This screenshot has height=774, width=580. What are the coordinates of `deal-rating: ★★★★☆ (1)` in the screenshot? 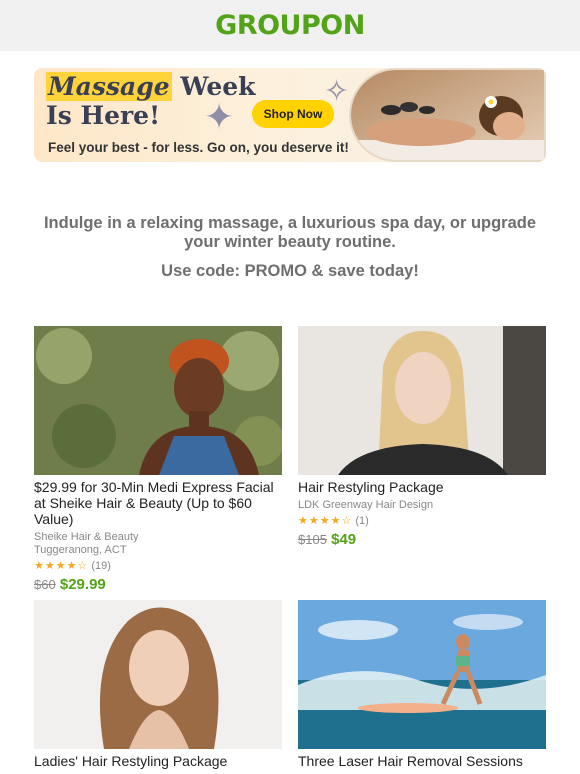 It's located at (422, 521).